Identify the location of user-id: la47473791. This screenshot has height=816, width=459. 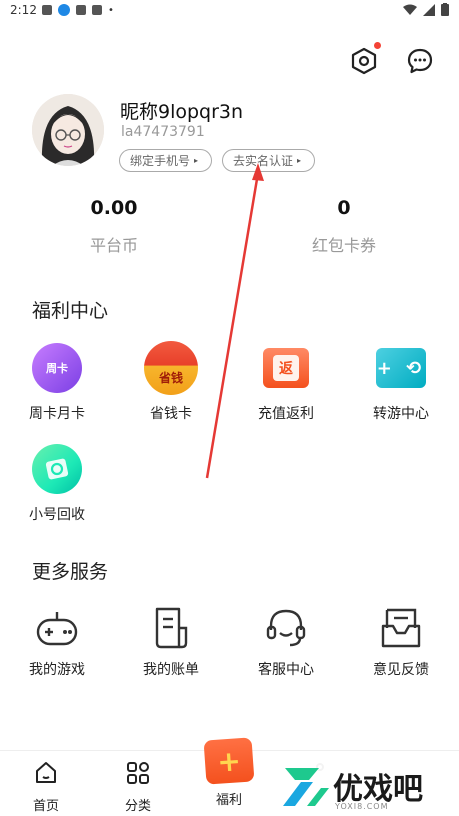
(163, 132).